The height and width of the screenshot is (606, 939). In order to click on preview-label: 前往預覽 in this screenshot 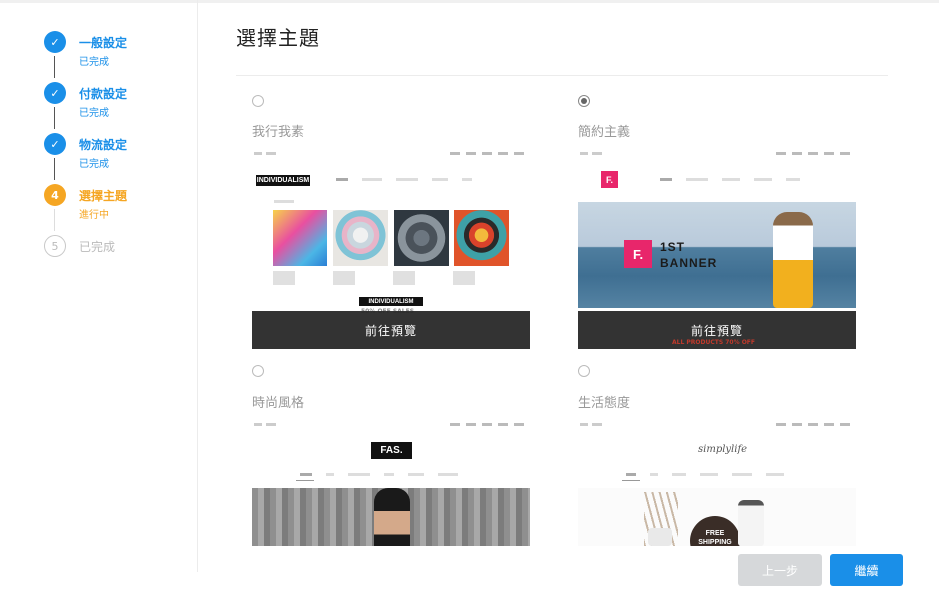, I will do `click(716, 330)`.